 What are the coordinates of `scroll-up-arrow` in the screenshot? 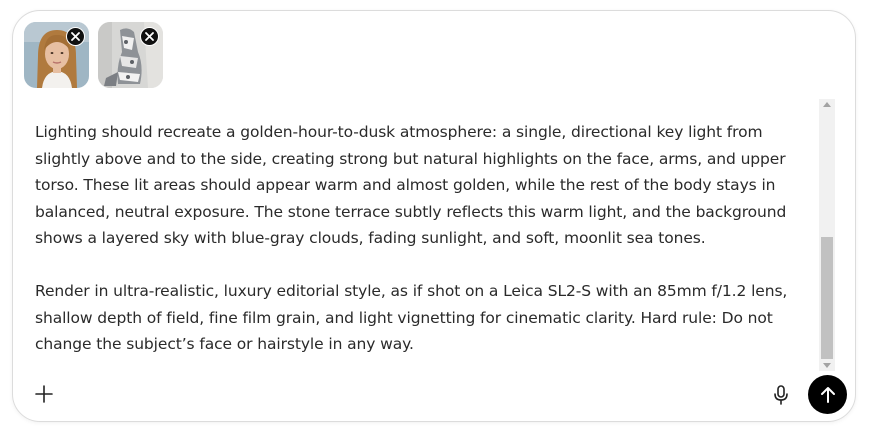 It's located at (827, 104).